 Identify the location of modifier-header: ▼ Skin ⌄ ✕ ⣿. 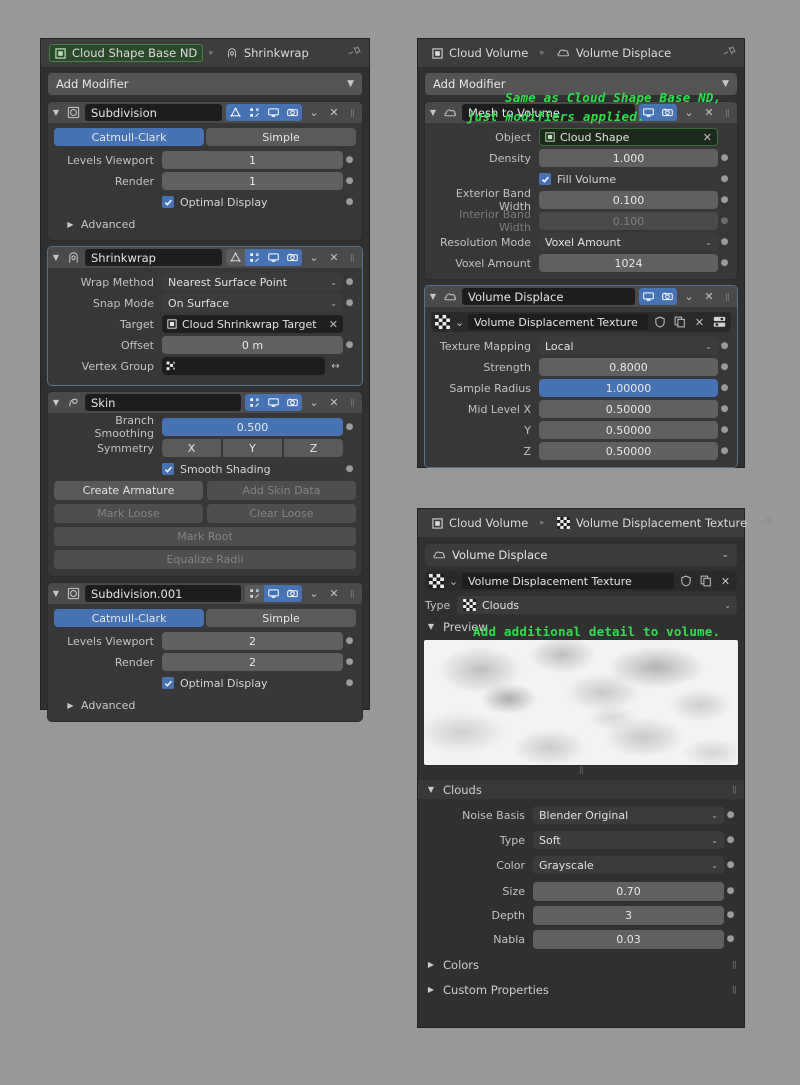
(205, 402).